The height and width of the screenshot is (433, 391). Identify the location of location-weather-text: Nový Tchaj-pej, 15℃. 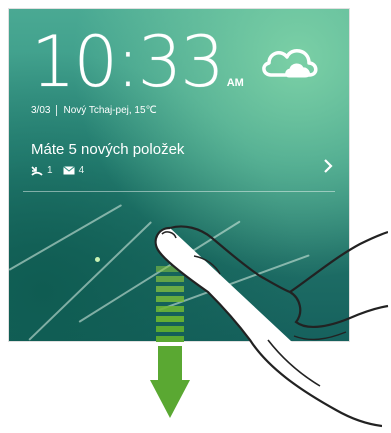
(110, 110).